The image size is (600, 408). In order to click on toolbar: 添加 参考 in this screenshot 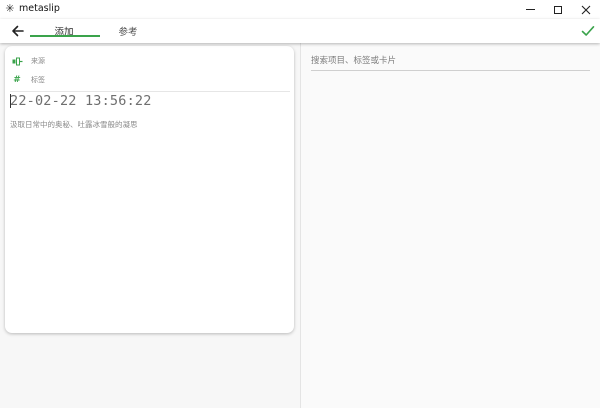, I will do `click(300, 31)`.